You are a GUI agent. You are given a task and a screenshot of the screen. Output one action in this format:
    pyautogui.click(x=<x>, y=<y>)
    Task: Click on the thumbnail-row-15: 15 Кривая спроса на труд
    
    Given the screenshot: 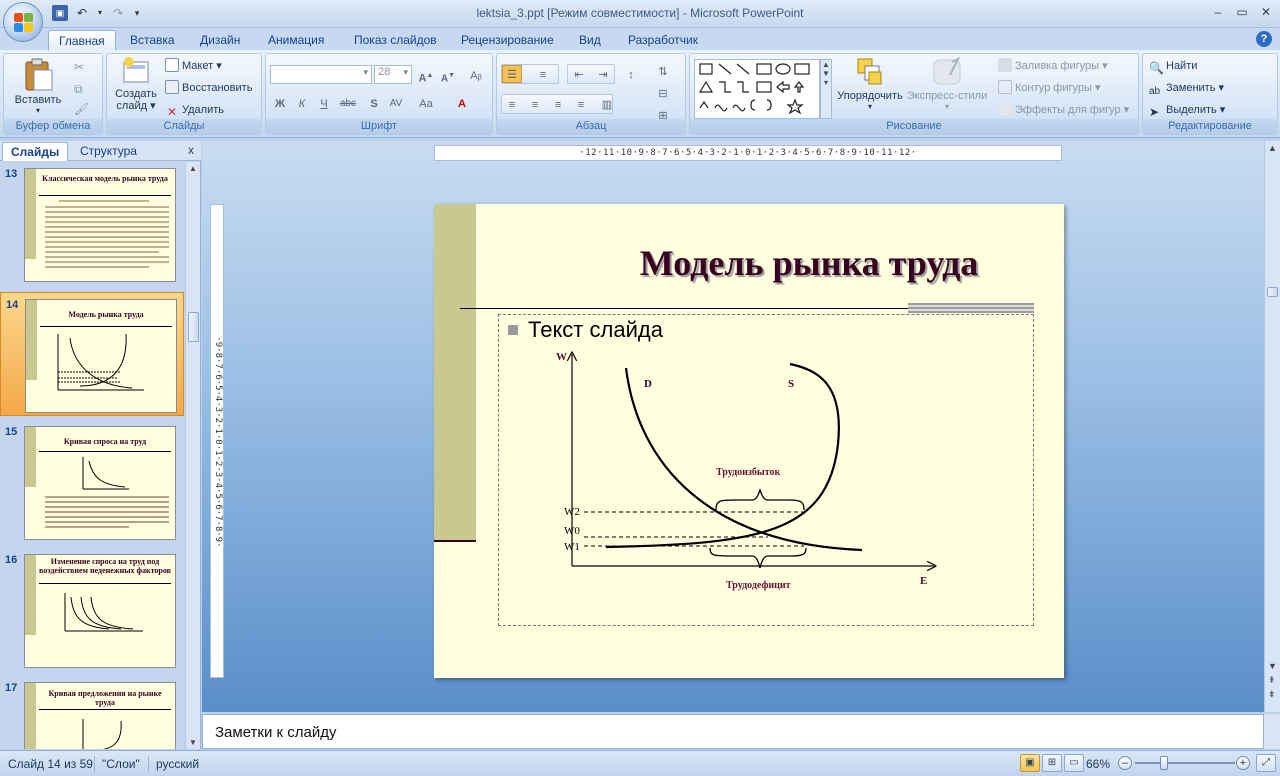 What is the action you would take?
    pyautogui.click(x=92, y=482)
    